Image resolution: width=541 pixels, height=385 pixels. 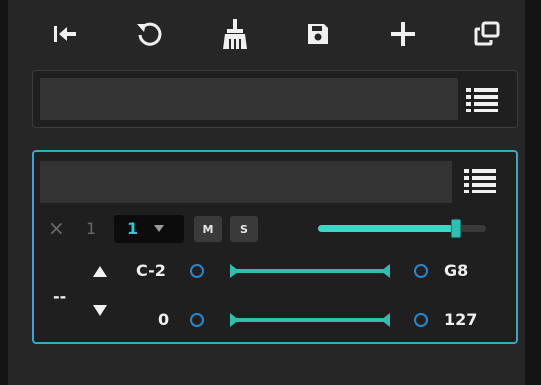 What do you see at coordinates (249, 99) in the screenshot?
I see `search-input` at bounding box center [249, 99].